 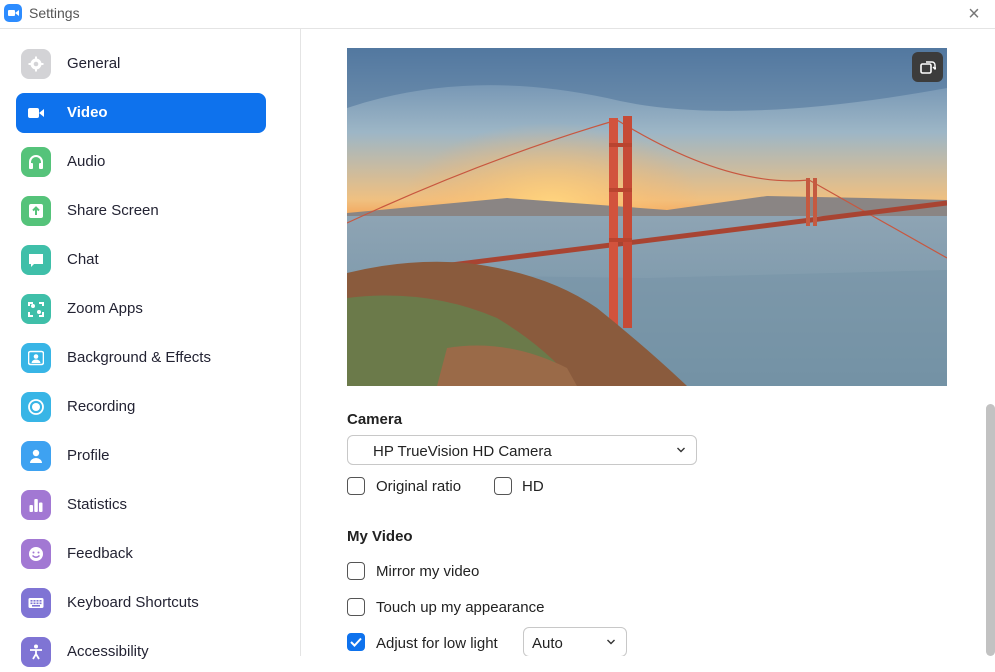 I want to click on sidebar-item-label: General, so click(x=94, y=63).